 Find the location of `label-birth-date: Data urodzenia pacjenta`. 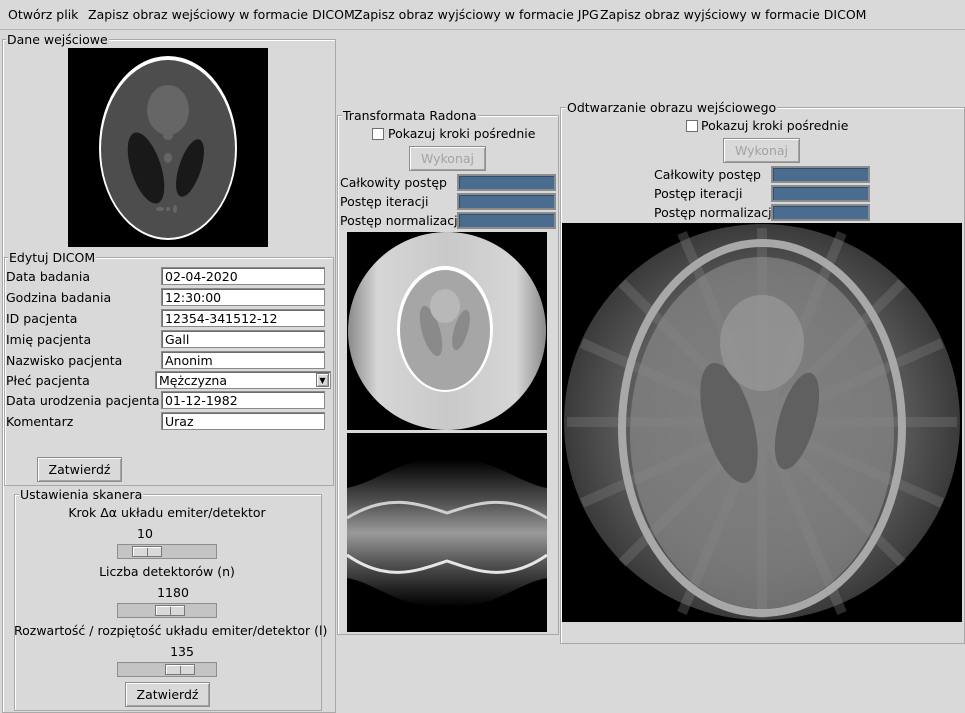

label-birth-date: Data urodzenia pacjenta is located at coordinates (83, 400).